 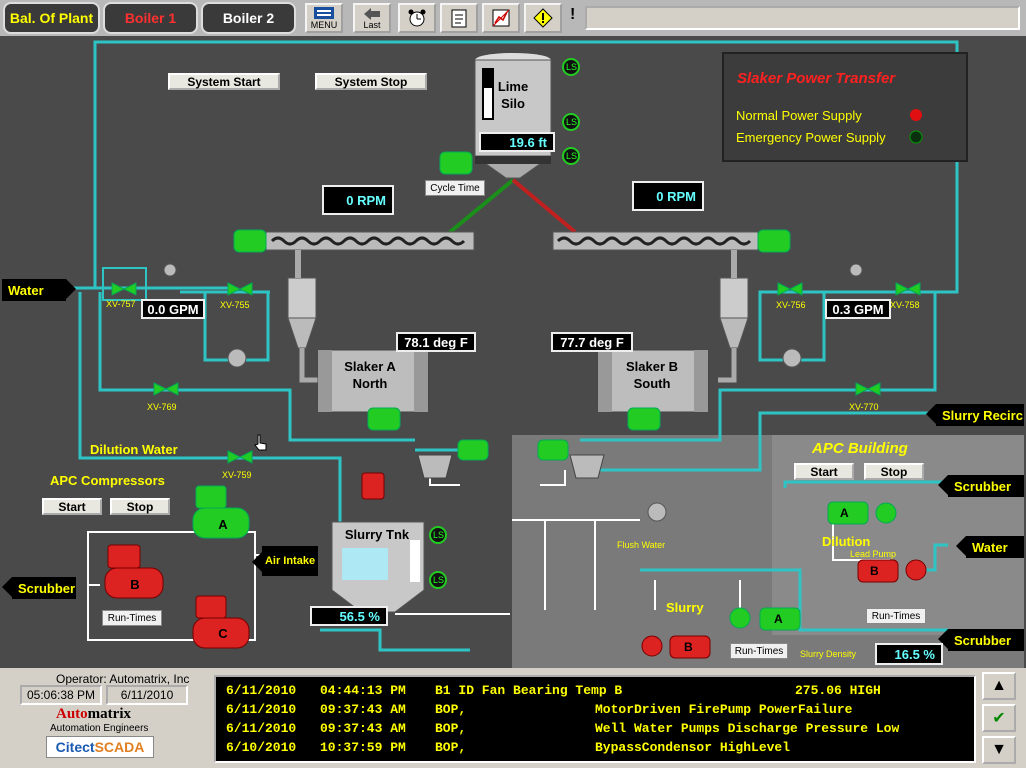 I want to click on citect-logo: Citect SCADA, so click(x=100, y=747).